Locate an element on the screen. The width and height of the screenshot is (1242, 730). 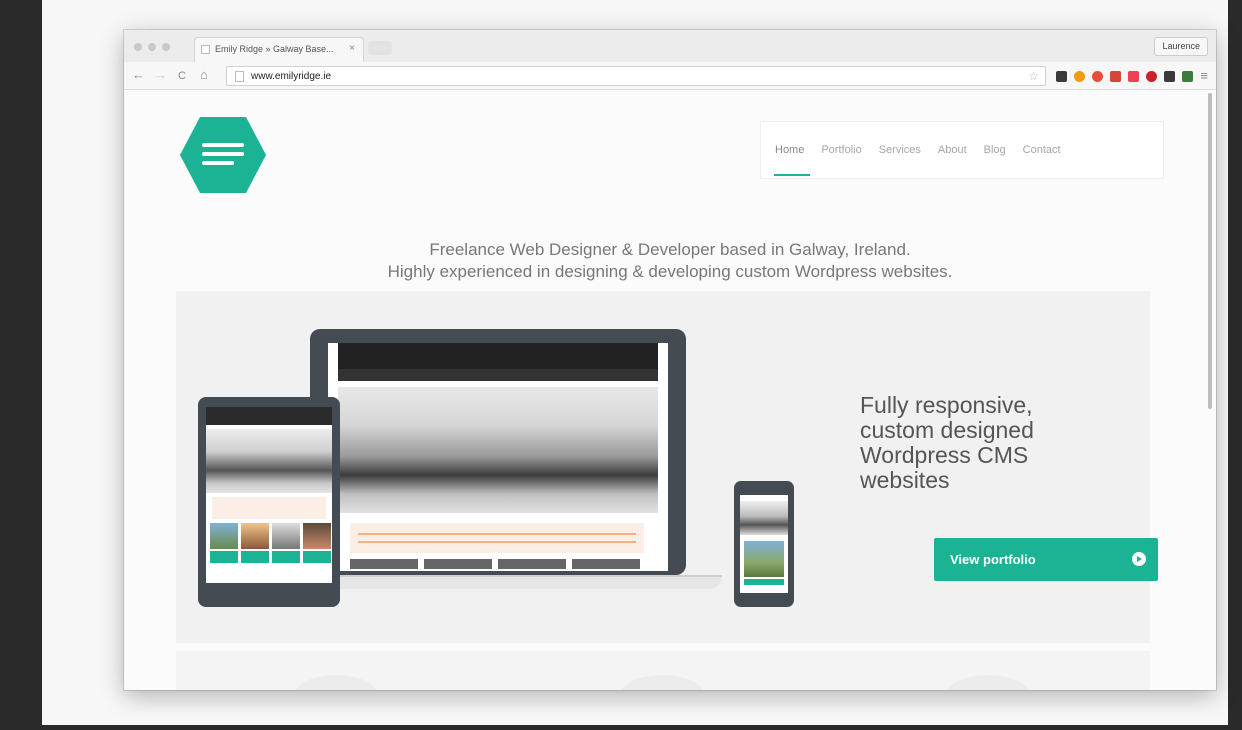
tab-strip: Emily Ridge » Galway Base... × Laurence is located at coordinates (670, 46).